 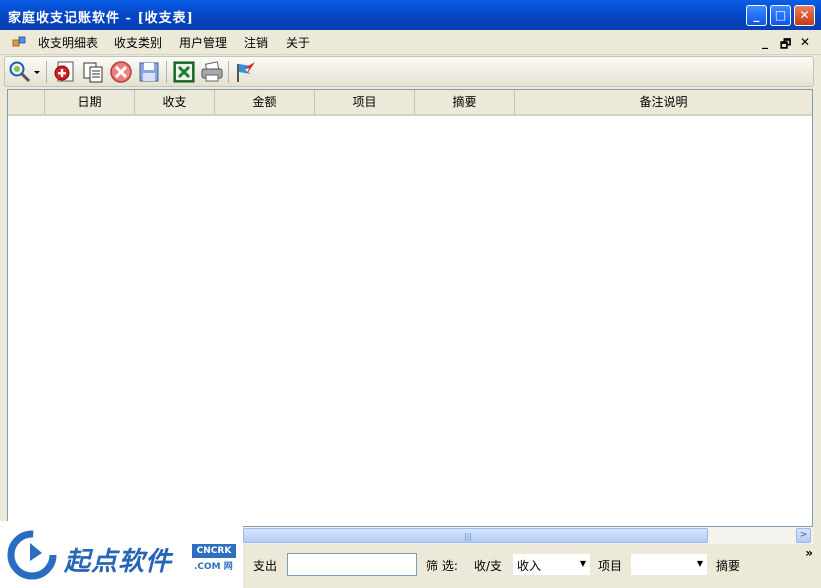 I want to click on filter-label: 筛 选:, so click(x=442, y=566).